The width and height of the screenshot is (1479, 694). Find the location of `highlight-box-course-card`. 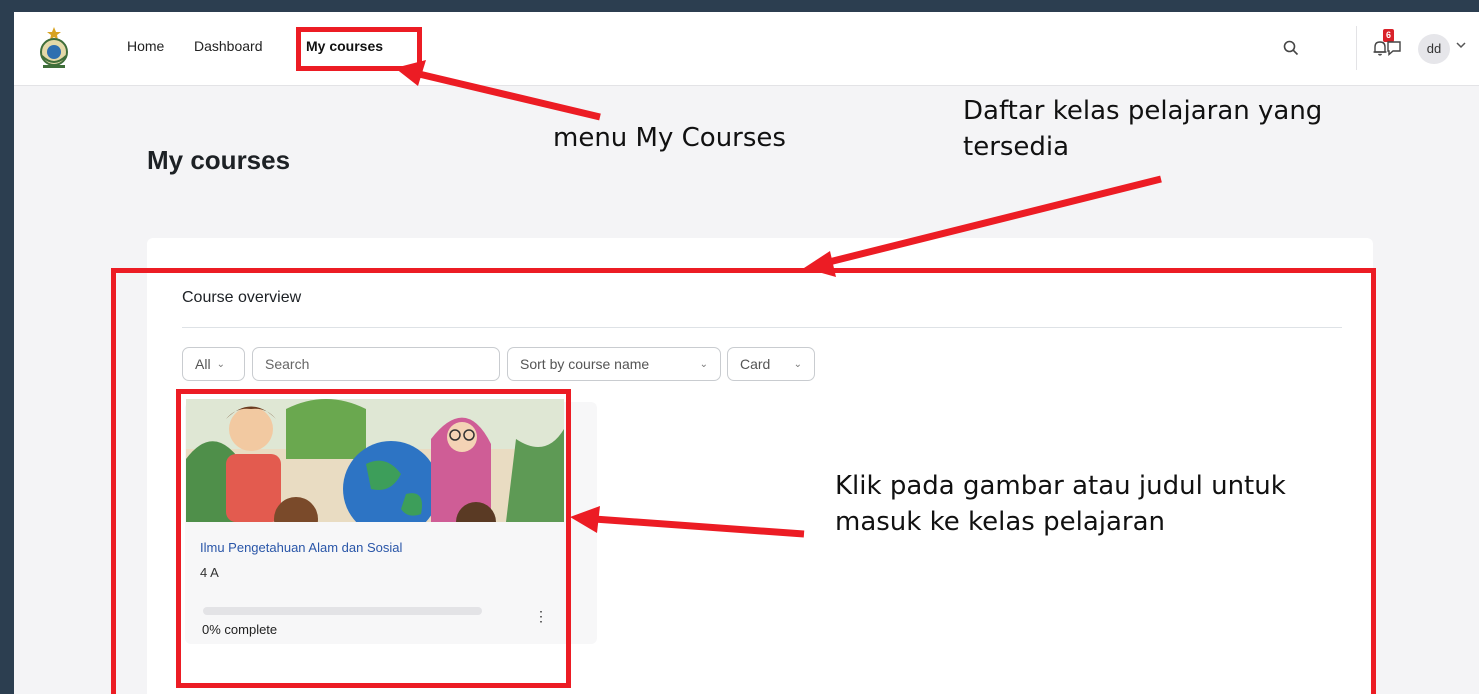

highlight-box-course-card is located at coordinates (373, 538).